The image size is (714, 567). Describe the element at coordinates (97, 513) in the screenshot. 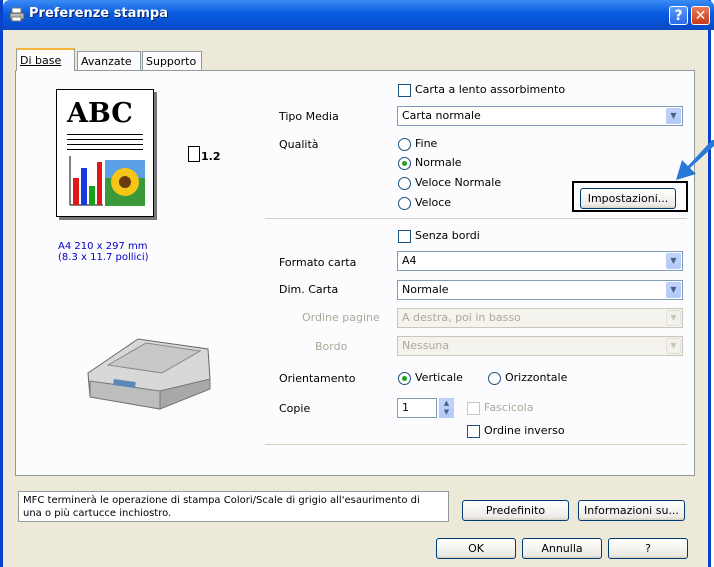

I see `ink-message-line2: una o più cartucce inchiostro.` at that location.